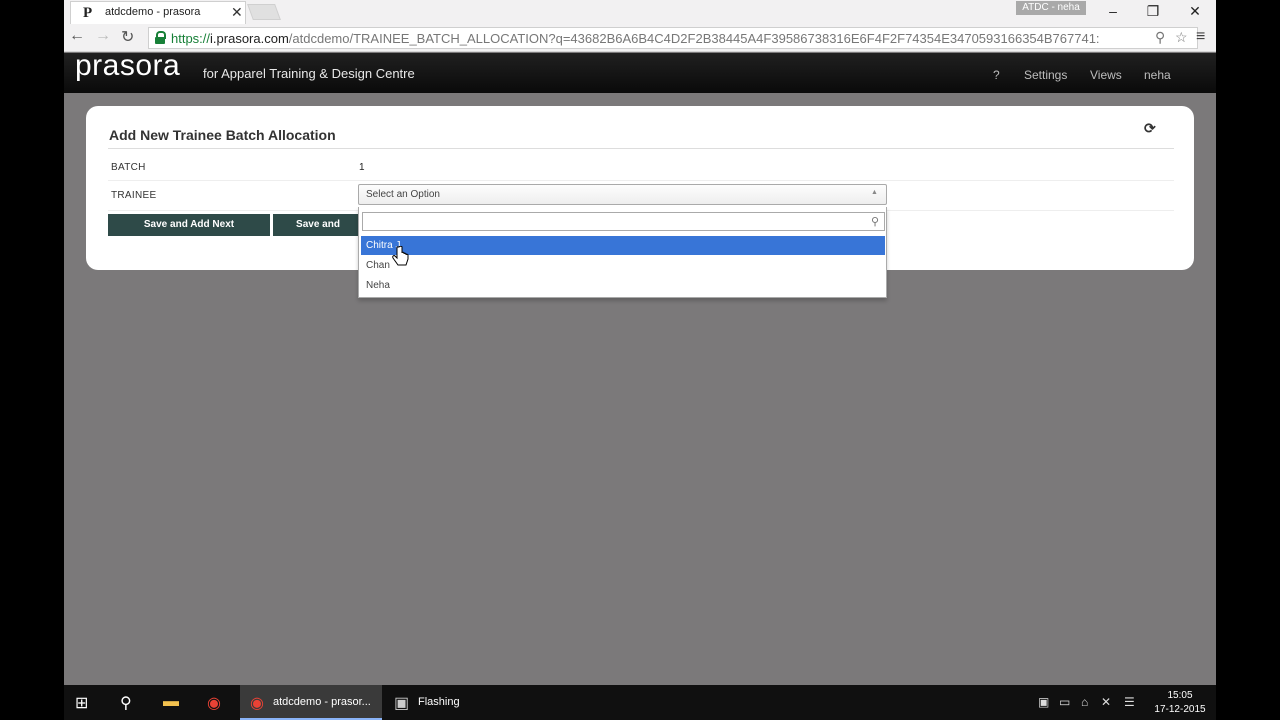 The width and height of the screenshot is (1280, 720). Describe the element at coordinates (153, 12) in the screenshot. I see `tab-title: atdcdemo - prasora` at that location.